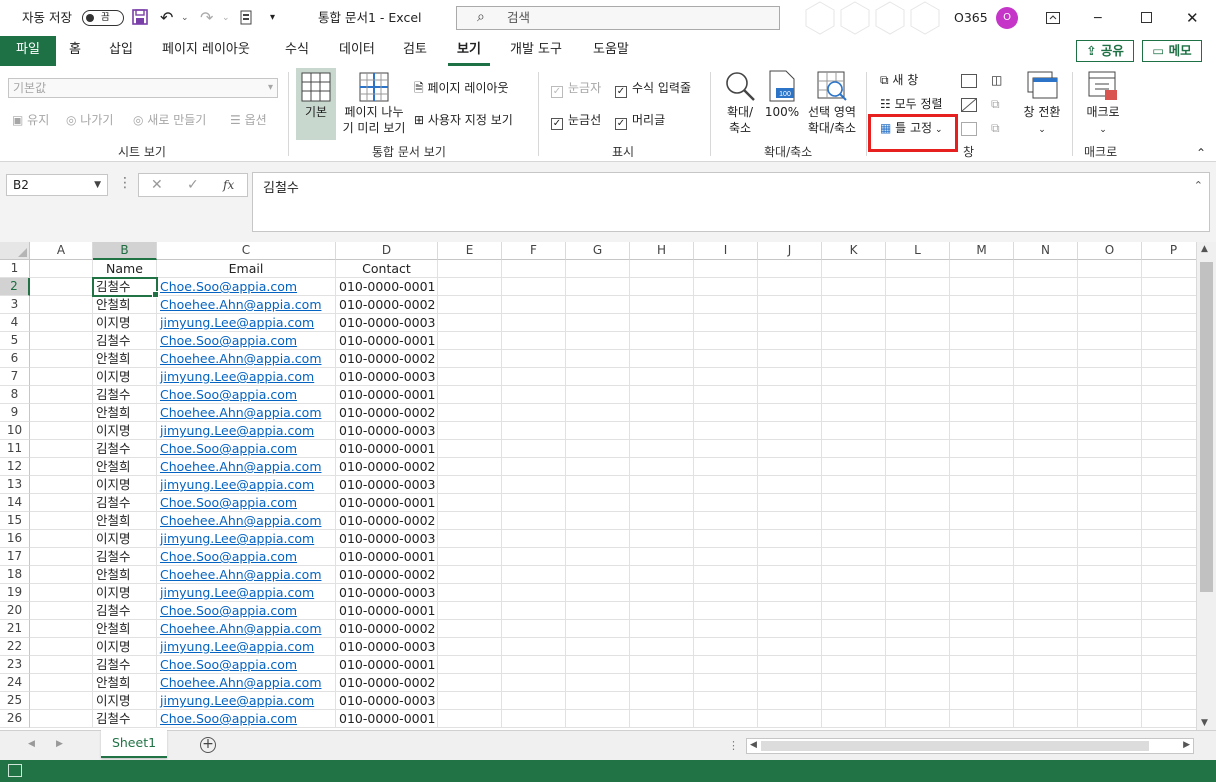 The height and width of the screenshot is (782, 1216). I want to click on resize-handle-icon: ⋮, so click(125, 183).